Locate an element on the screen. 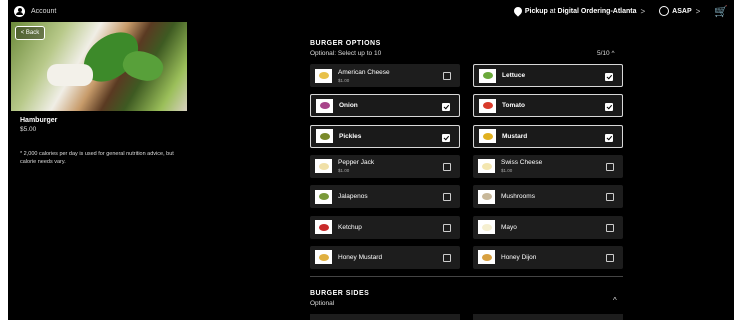 The height and width of the screenshot is (320, 738). option-label-group: Mushrooms is located at coordinates (518, 196).